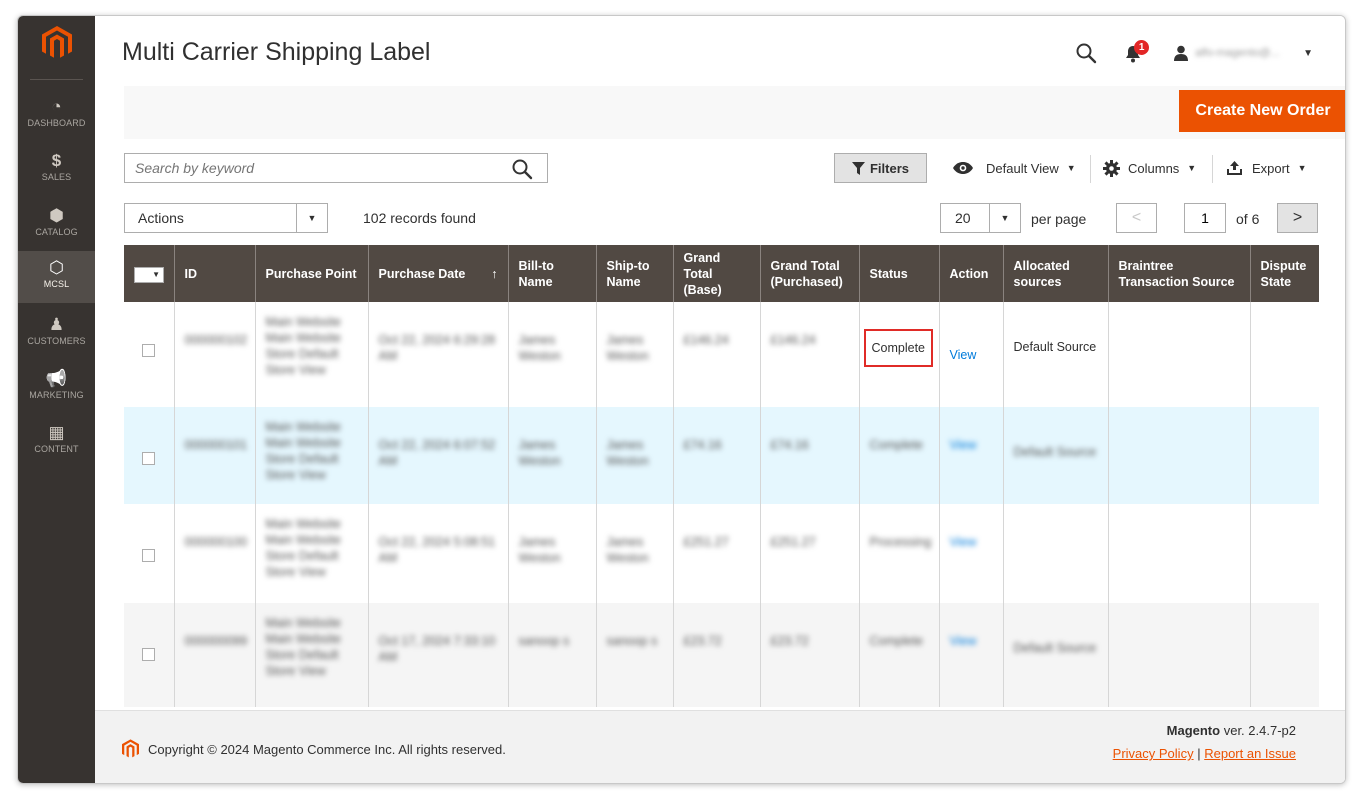  Describe the element at coordinates (56, 449) in the screenshot. I see `nav-label: CONTENT` at that location.